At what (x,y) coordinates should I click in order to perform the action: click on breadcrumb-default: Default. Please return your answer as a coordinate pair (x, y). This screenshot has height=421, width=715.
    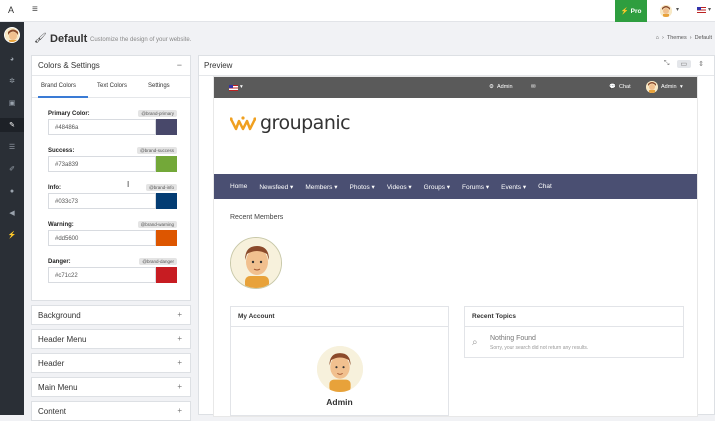
    Looking at the image, I should click on (703, 38).